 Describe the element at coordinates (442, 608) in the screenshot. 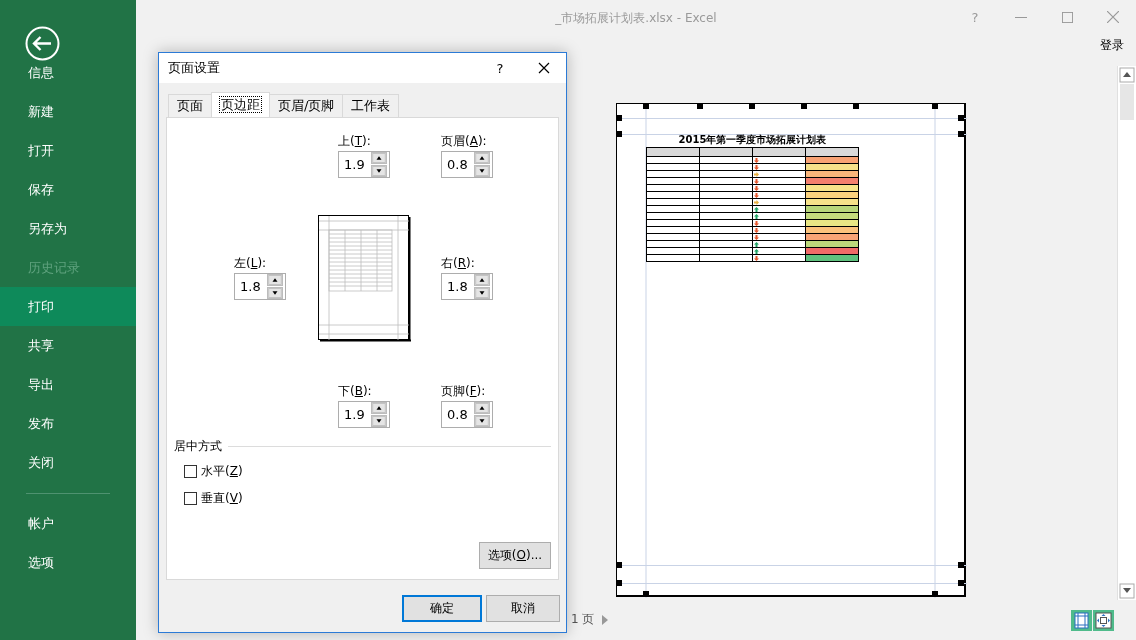

I see `ok-button: 确定` at that location.